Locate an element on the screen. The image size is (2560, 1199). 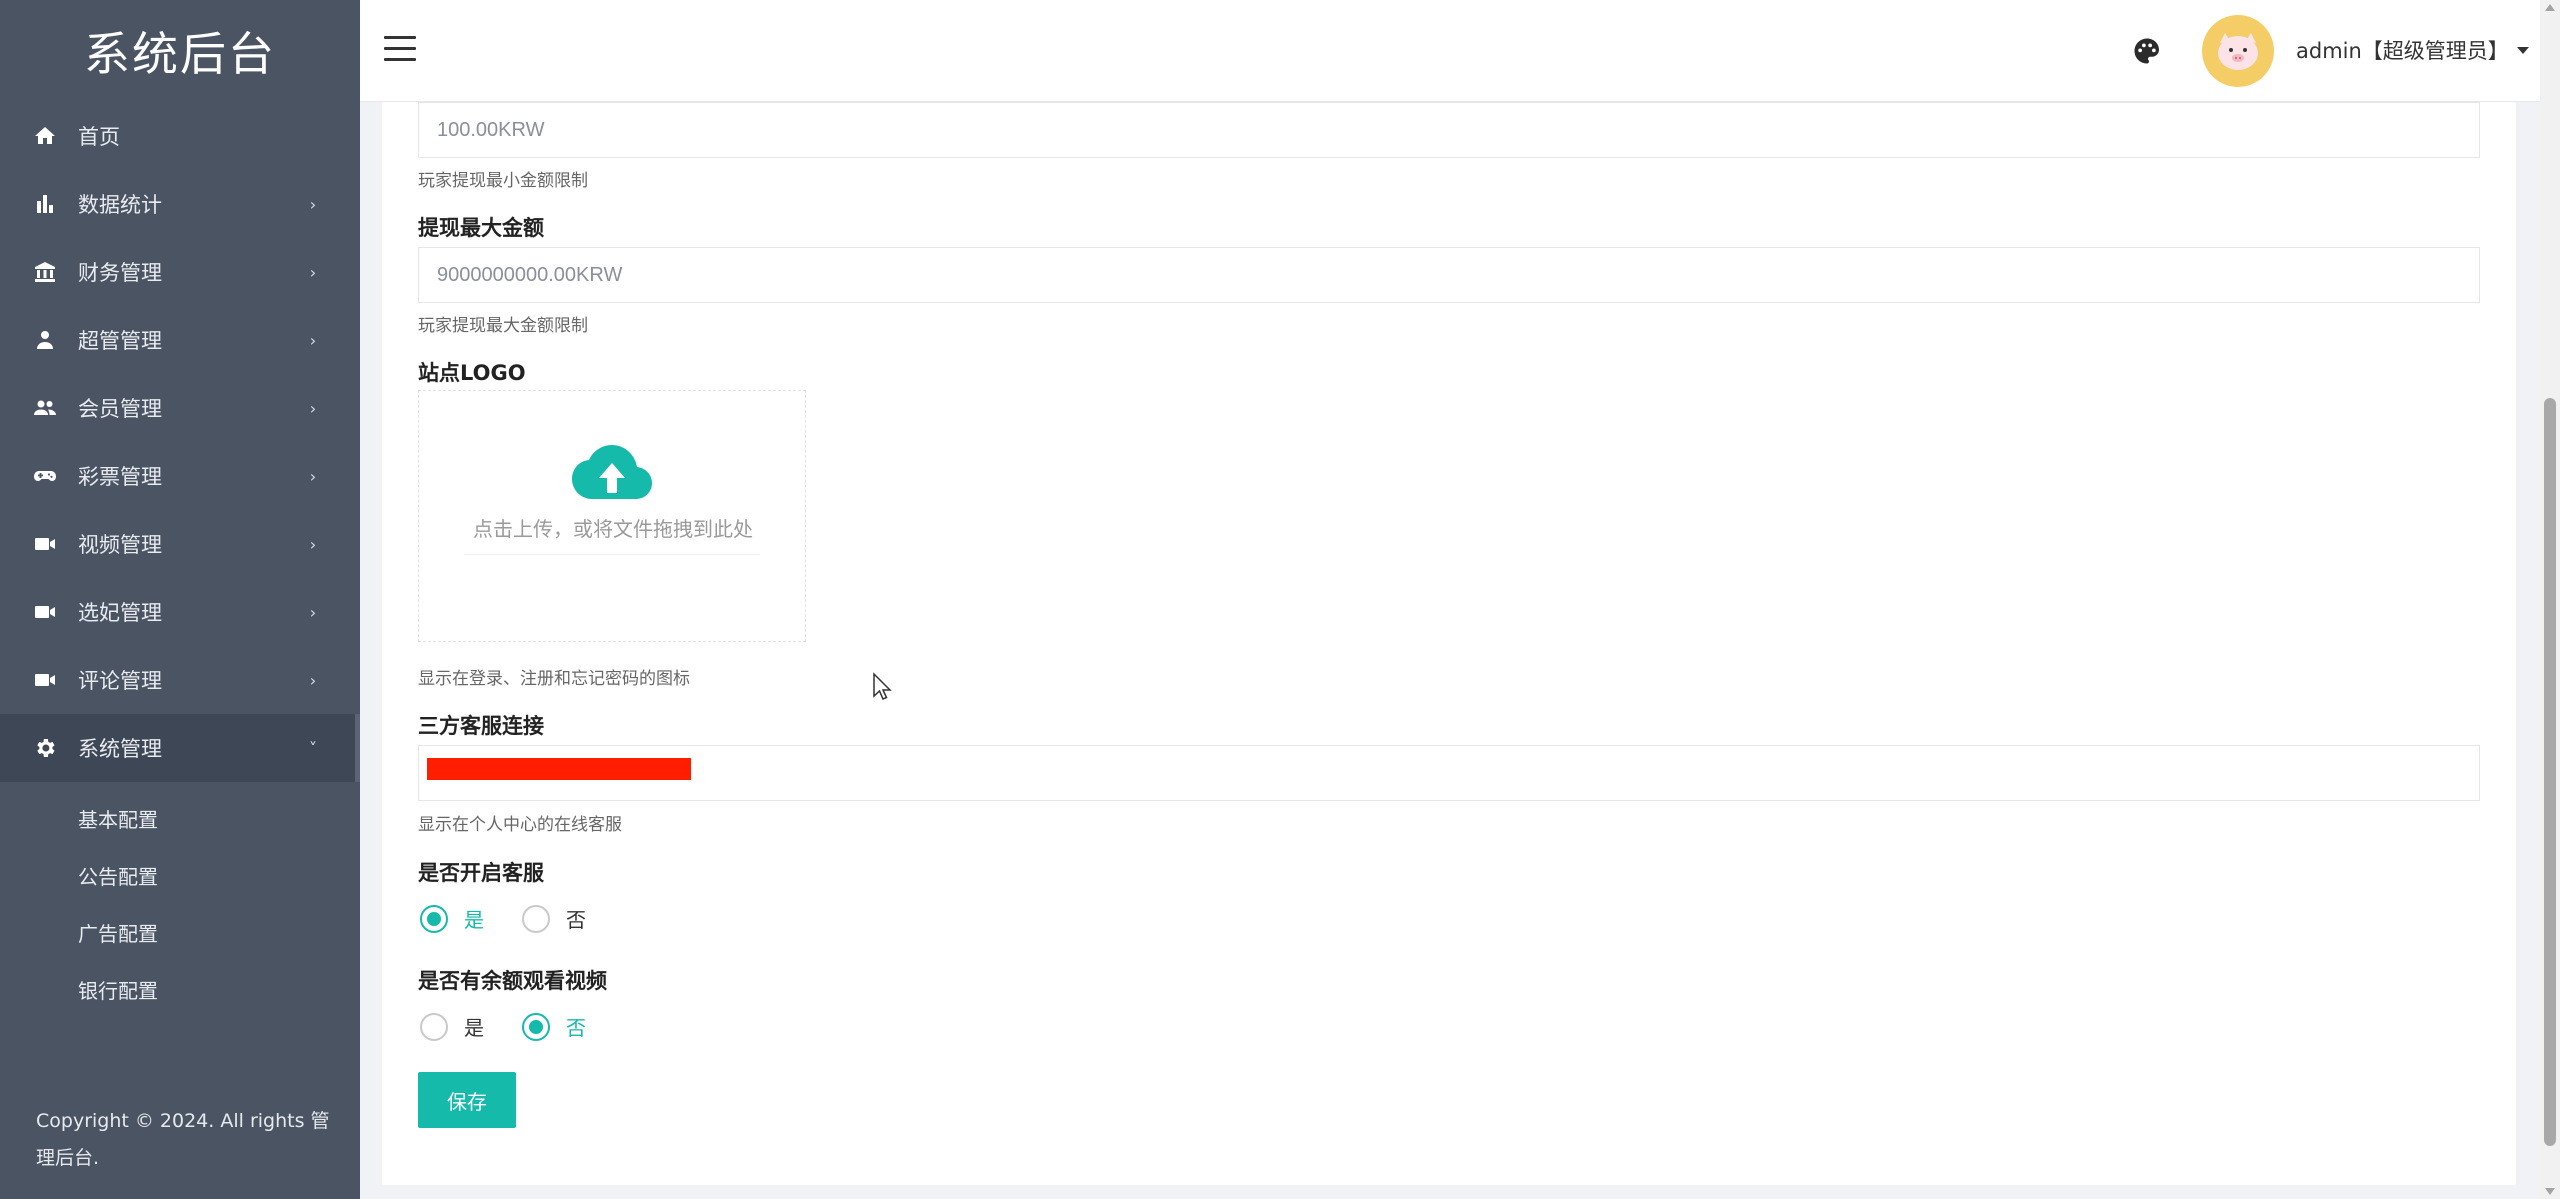
max-amount-help: 玩家提现最大金额限制 is located at coordinates (503, 326).